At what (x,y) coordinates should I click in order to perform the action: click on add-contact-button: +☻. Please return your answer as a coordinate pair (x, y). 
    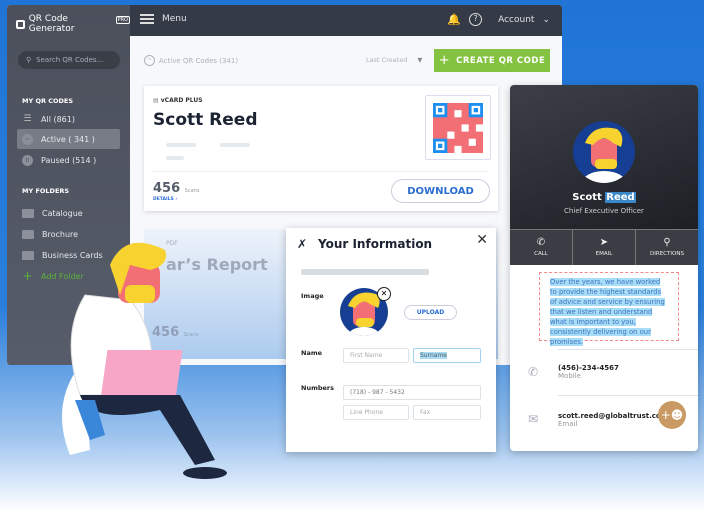
    Looking at the image, I should click on (672, 415).